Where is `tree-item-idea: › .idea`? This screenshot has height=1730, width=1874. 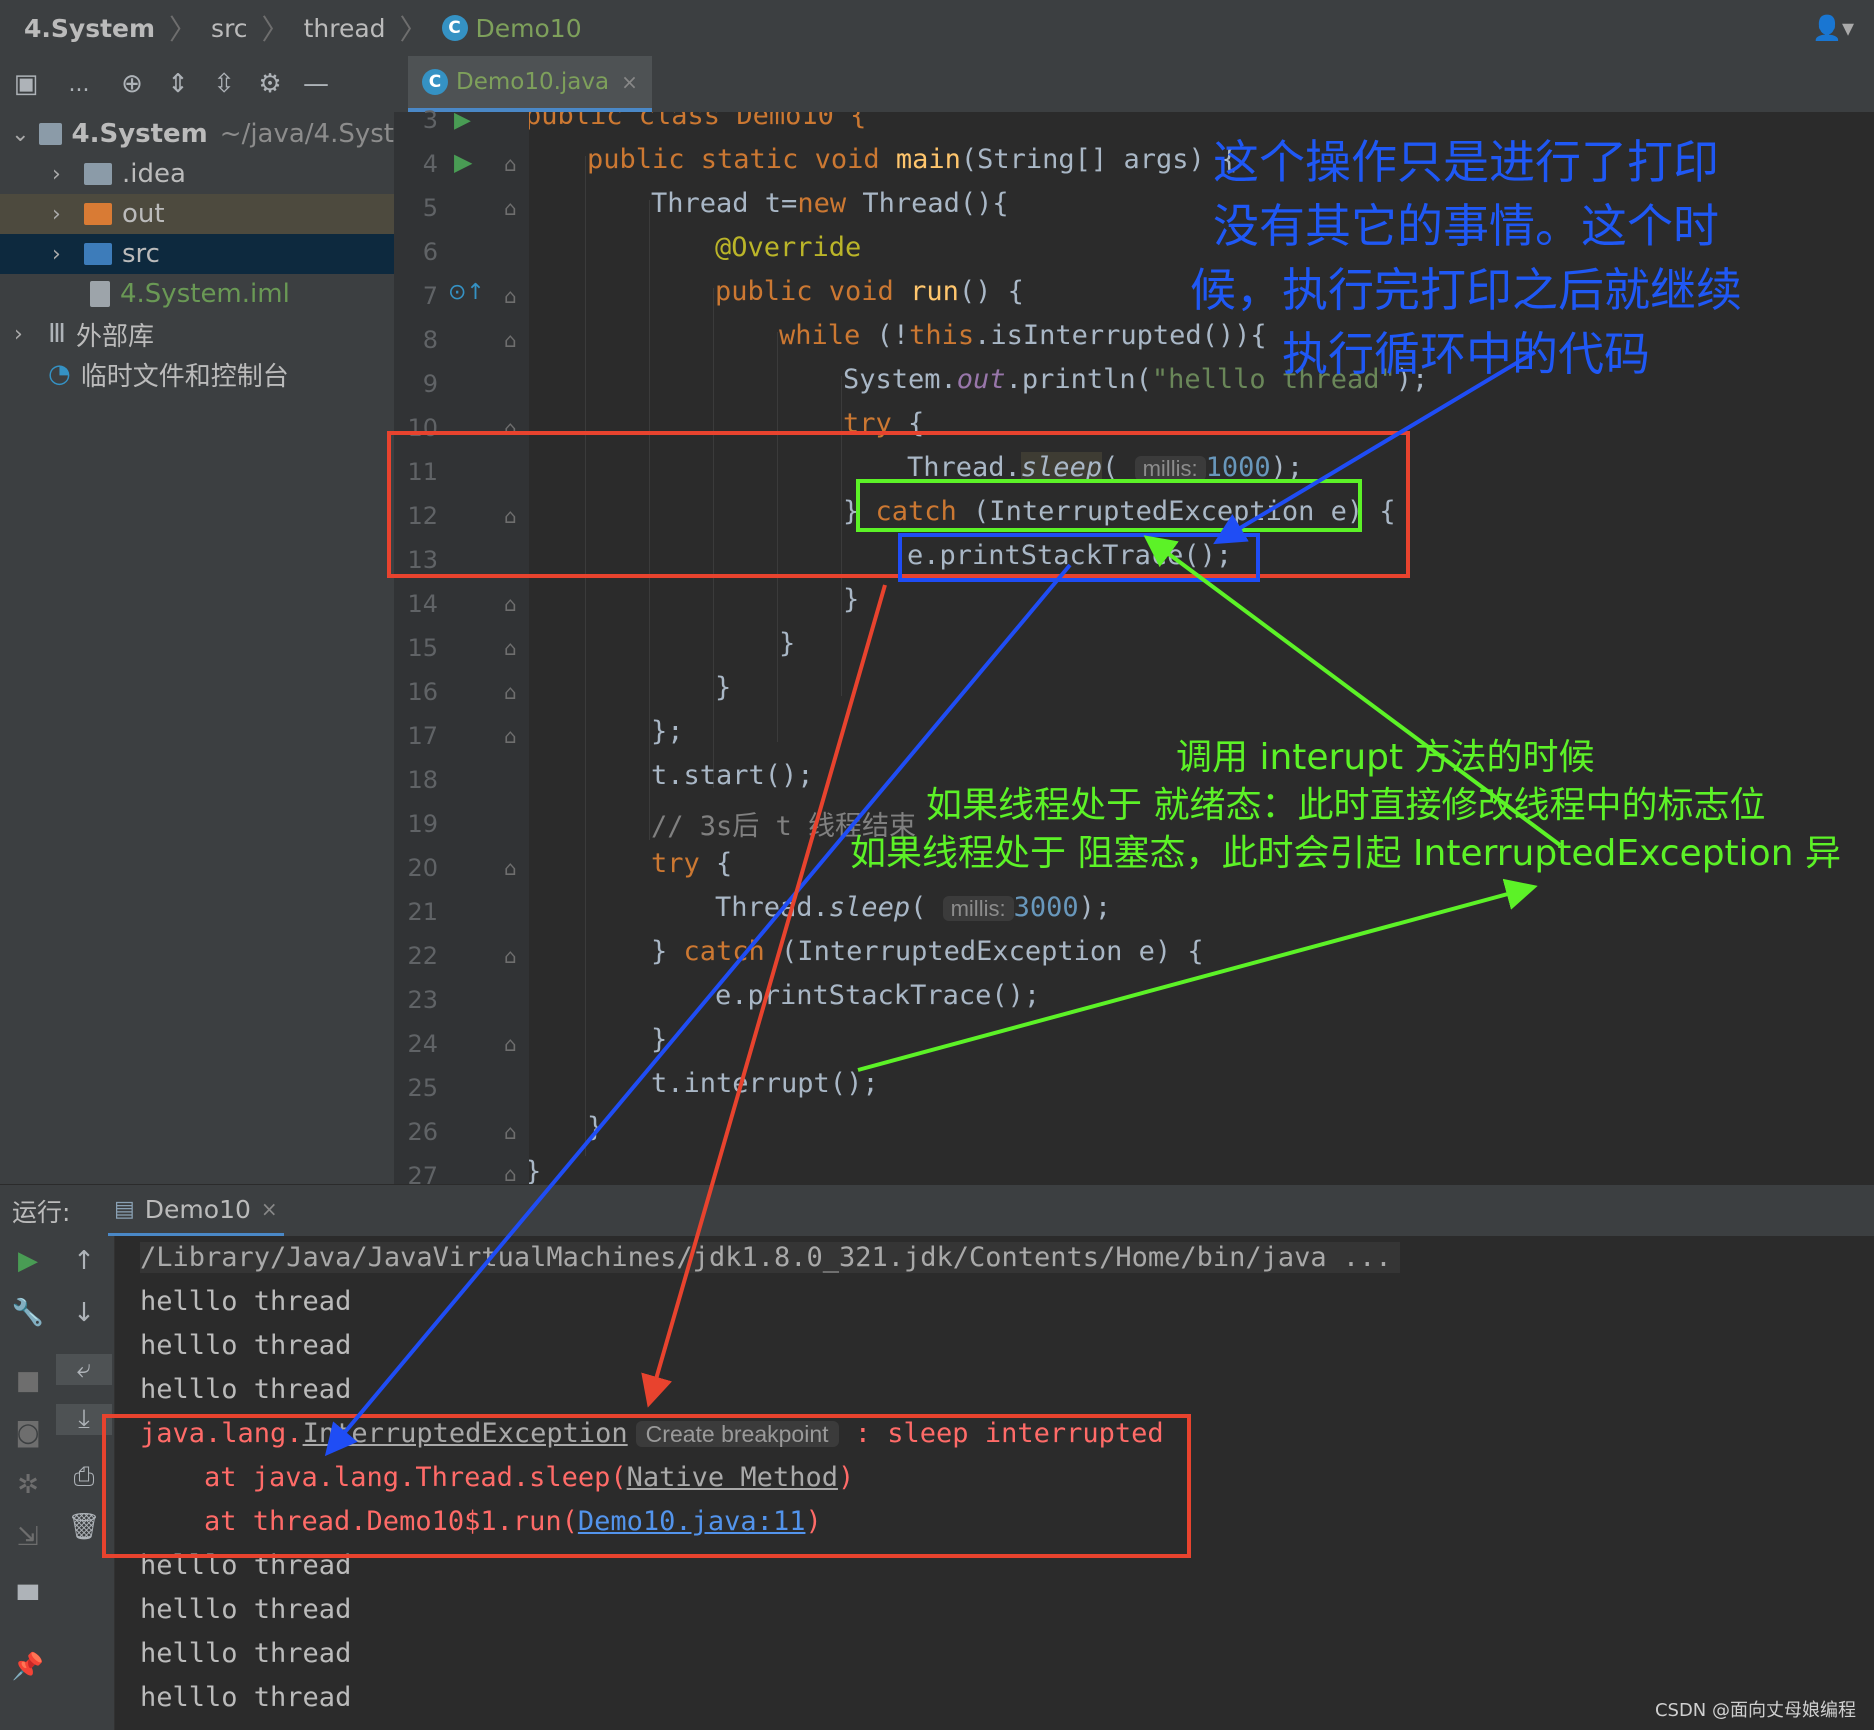 tree-item-idea: › .idea is located at coordinates (197, 174).